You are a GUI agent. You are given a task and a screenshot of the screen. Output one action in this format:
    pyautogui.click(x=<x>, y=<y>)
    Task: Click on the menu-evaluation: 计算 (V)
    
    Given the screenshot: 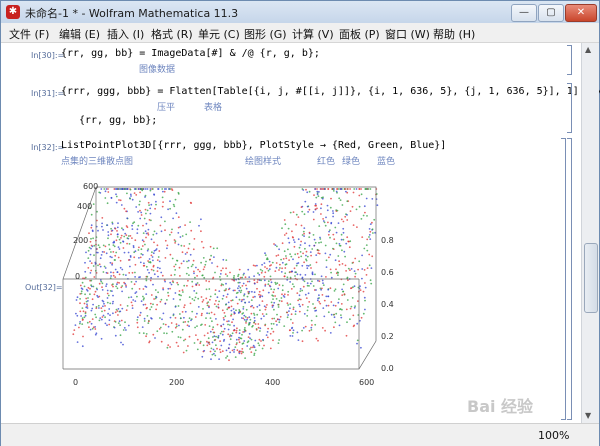 What is the action you would take?
    pyautogui.click(x=313, y=34)
    